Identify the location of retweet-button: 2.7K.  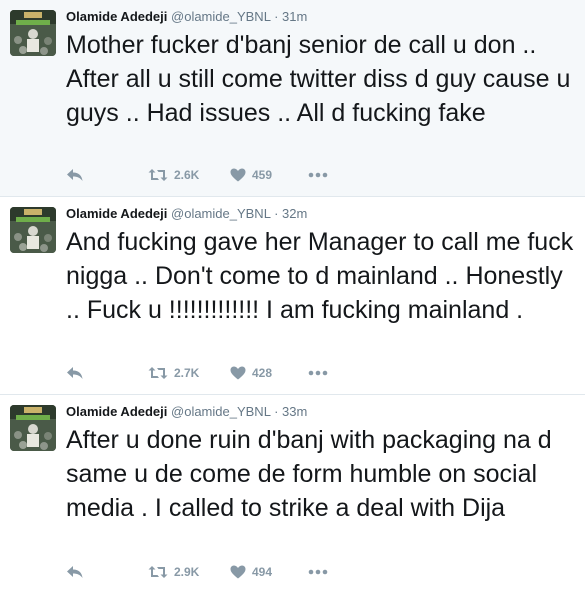
(173, 373).